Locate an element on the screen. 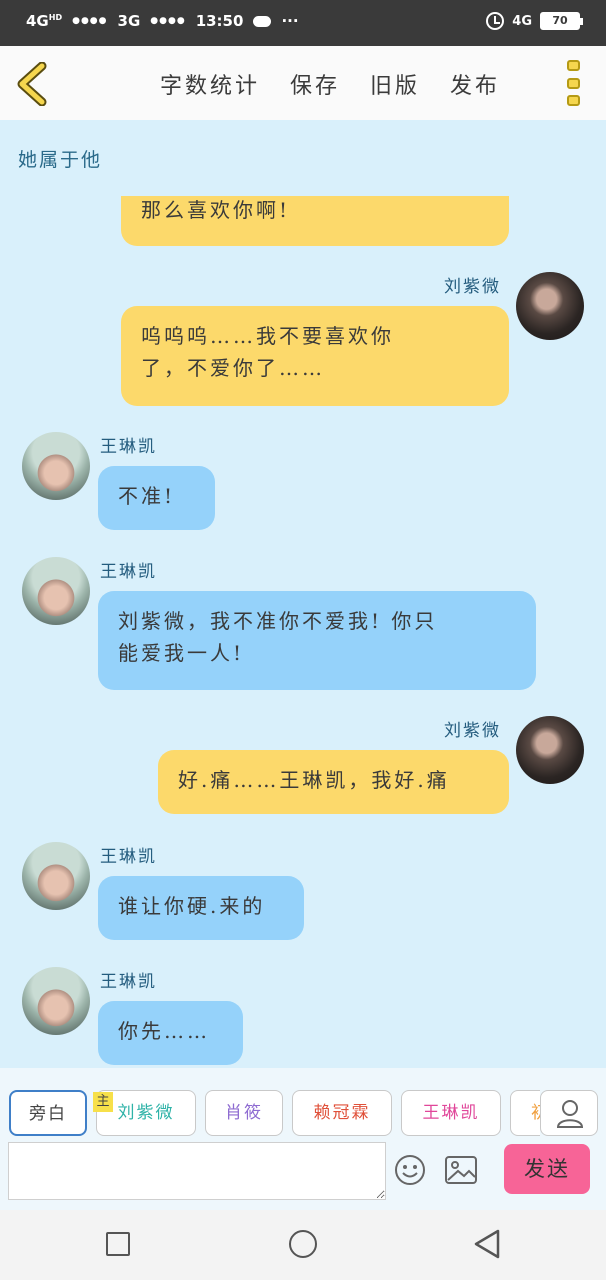 The width and height of the screenshot is (606, 1280). add-role-button is located at coordinates (569, 1113).